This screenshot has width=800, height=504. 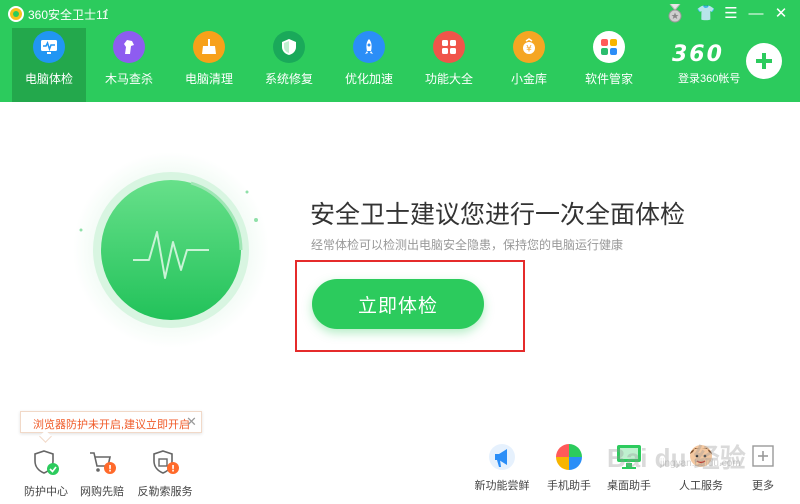 What do you see at coordinates (675, 14) in the screenshot?
I see `medal-icon` at bounding box center [675, 14].